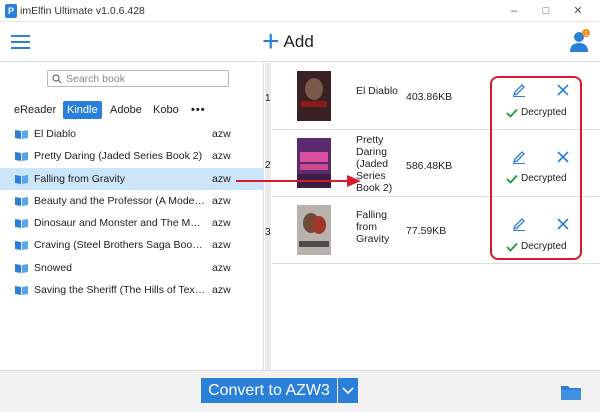  I want to click on add-button-label: Add, so click(298, 41).